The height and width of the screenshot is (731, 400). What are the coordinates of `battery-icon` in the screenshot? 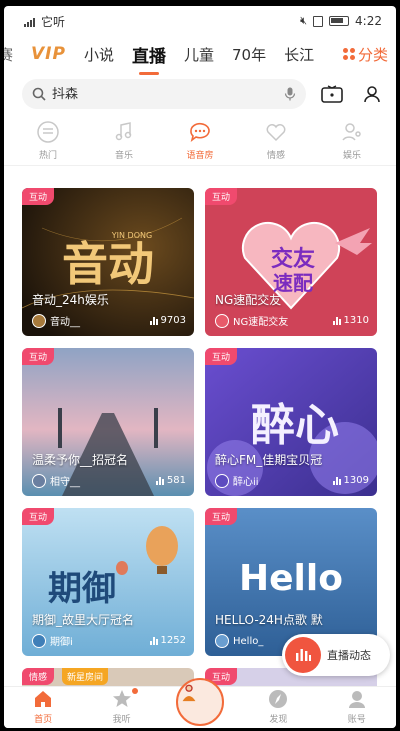 It's located at (339, 21).